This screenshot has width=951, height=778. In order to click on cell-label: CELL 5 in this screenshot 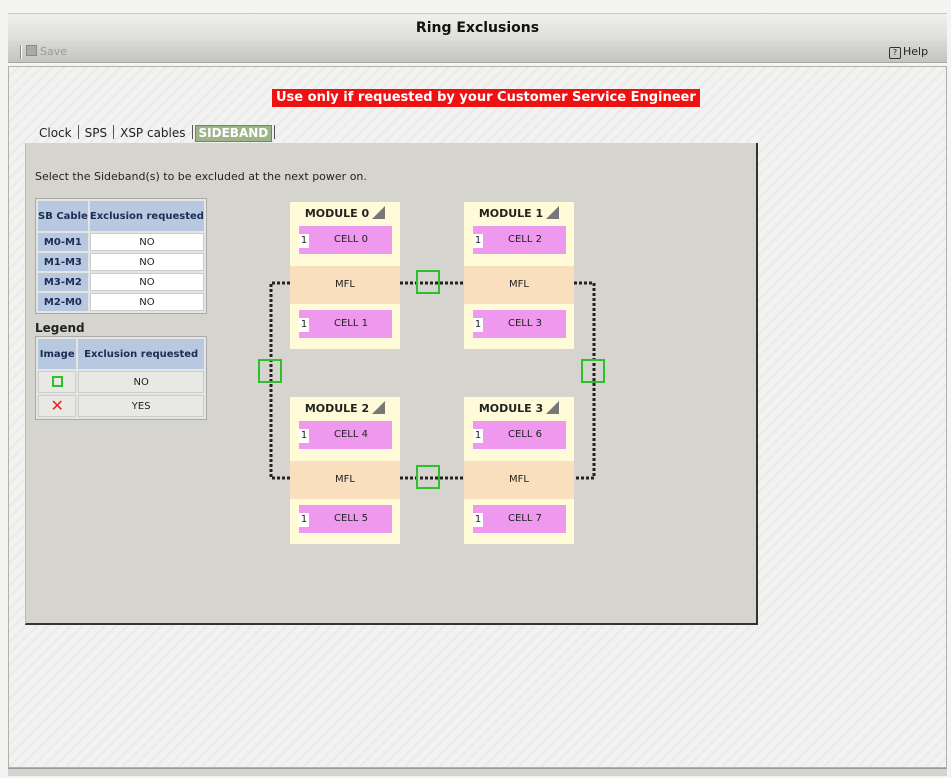, I will do `click(351, 518)`.